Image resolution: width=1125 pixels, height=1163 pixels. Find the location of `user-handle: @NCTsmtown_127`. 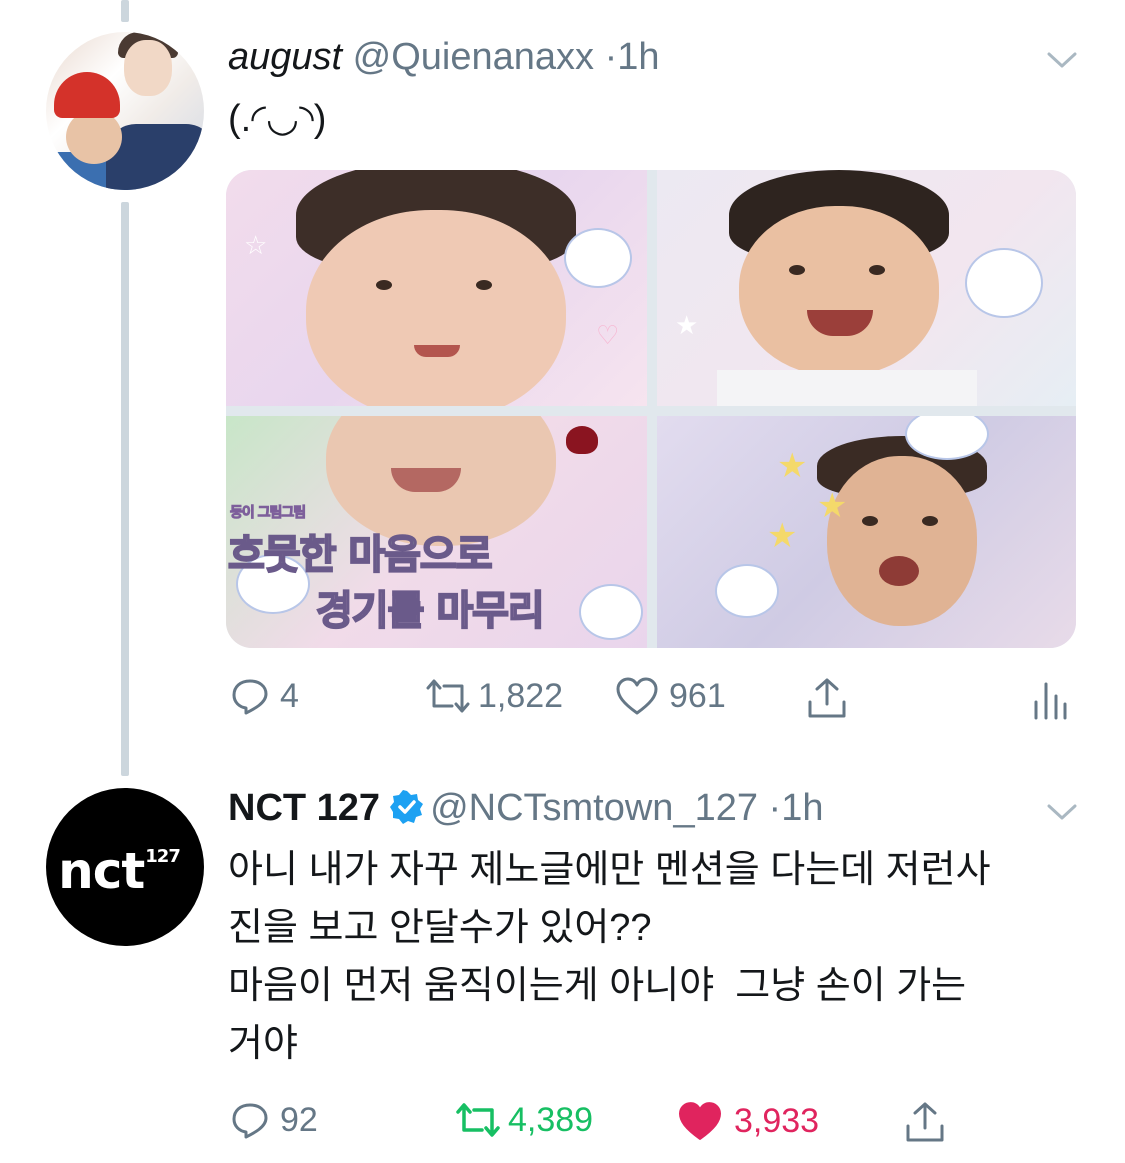

user-handle: @NCTsmtown_127 is located at coordinates (594, 808).